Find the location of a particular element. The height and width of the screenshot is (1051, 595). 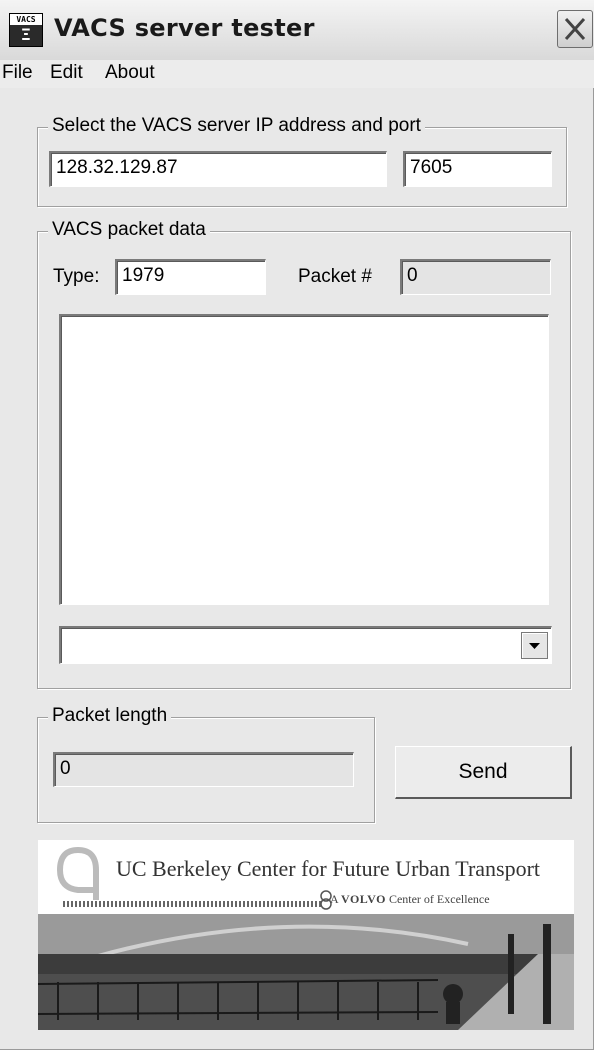

app-icon: VACS Ξ is located at coordinates (26, 30).